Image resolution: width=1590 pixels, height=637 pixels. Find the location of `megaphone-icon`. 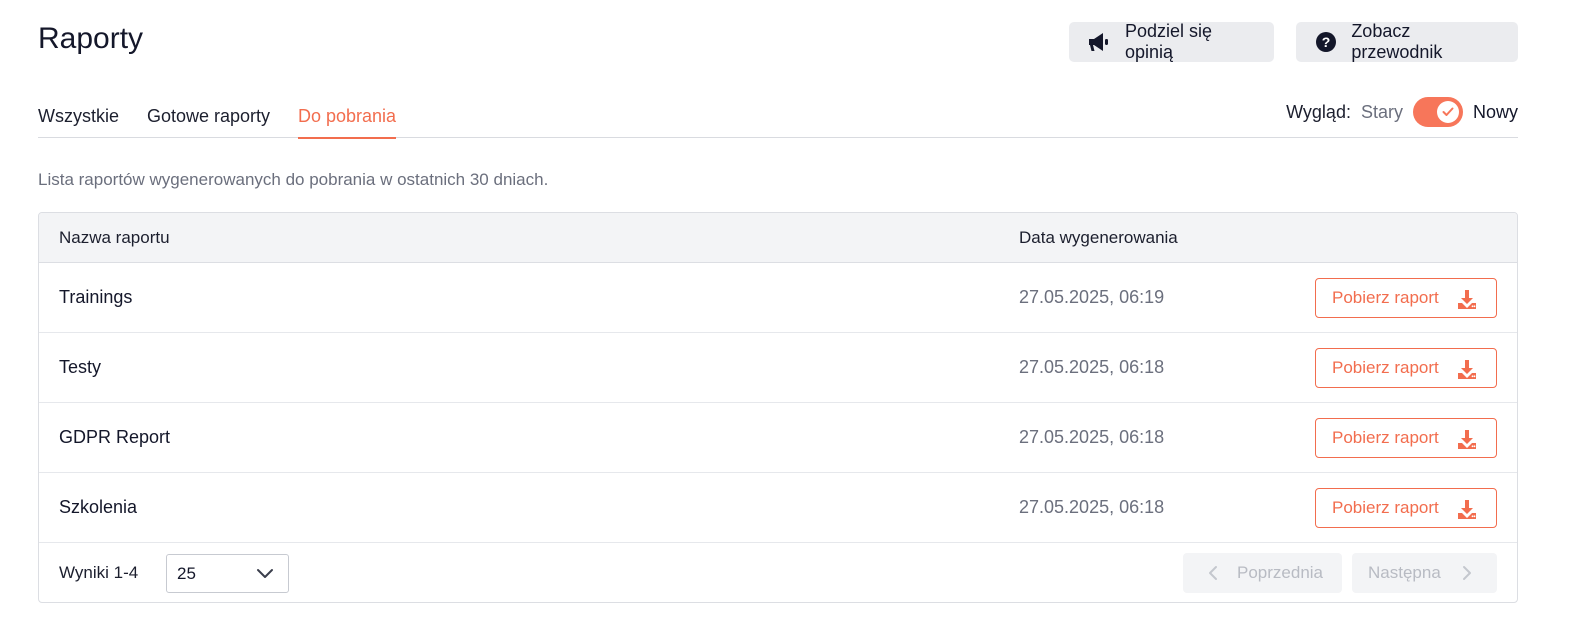

megaphone-icon is located at coordinates (1099, 42).